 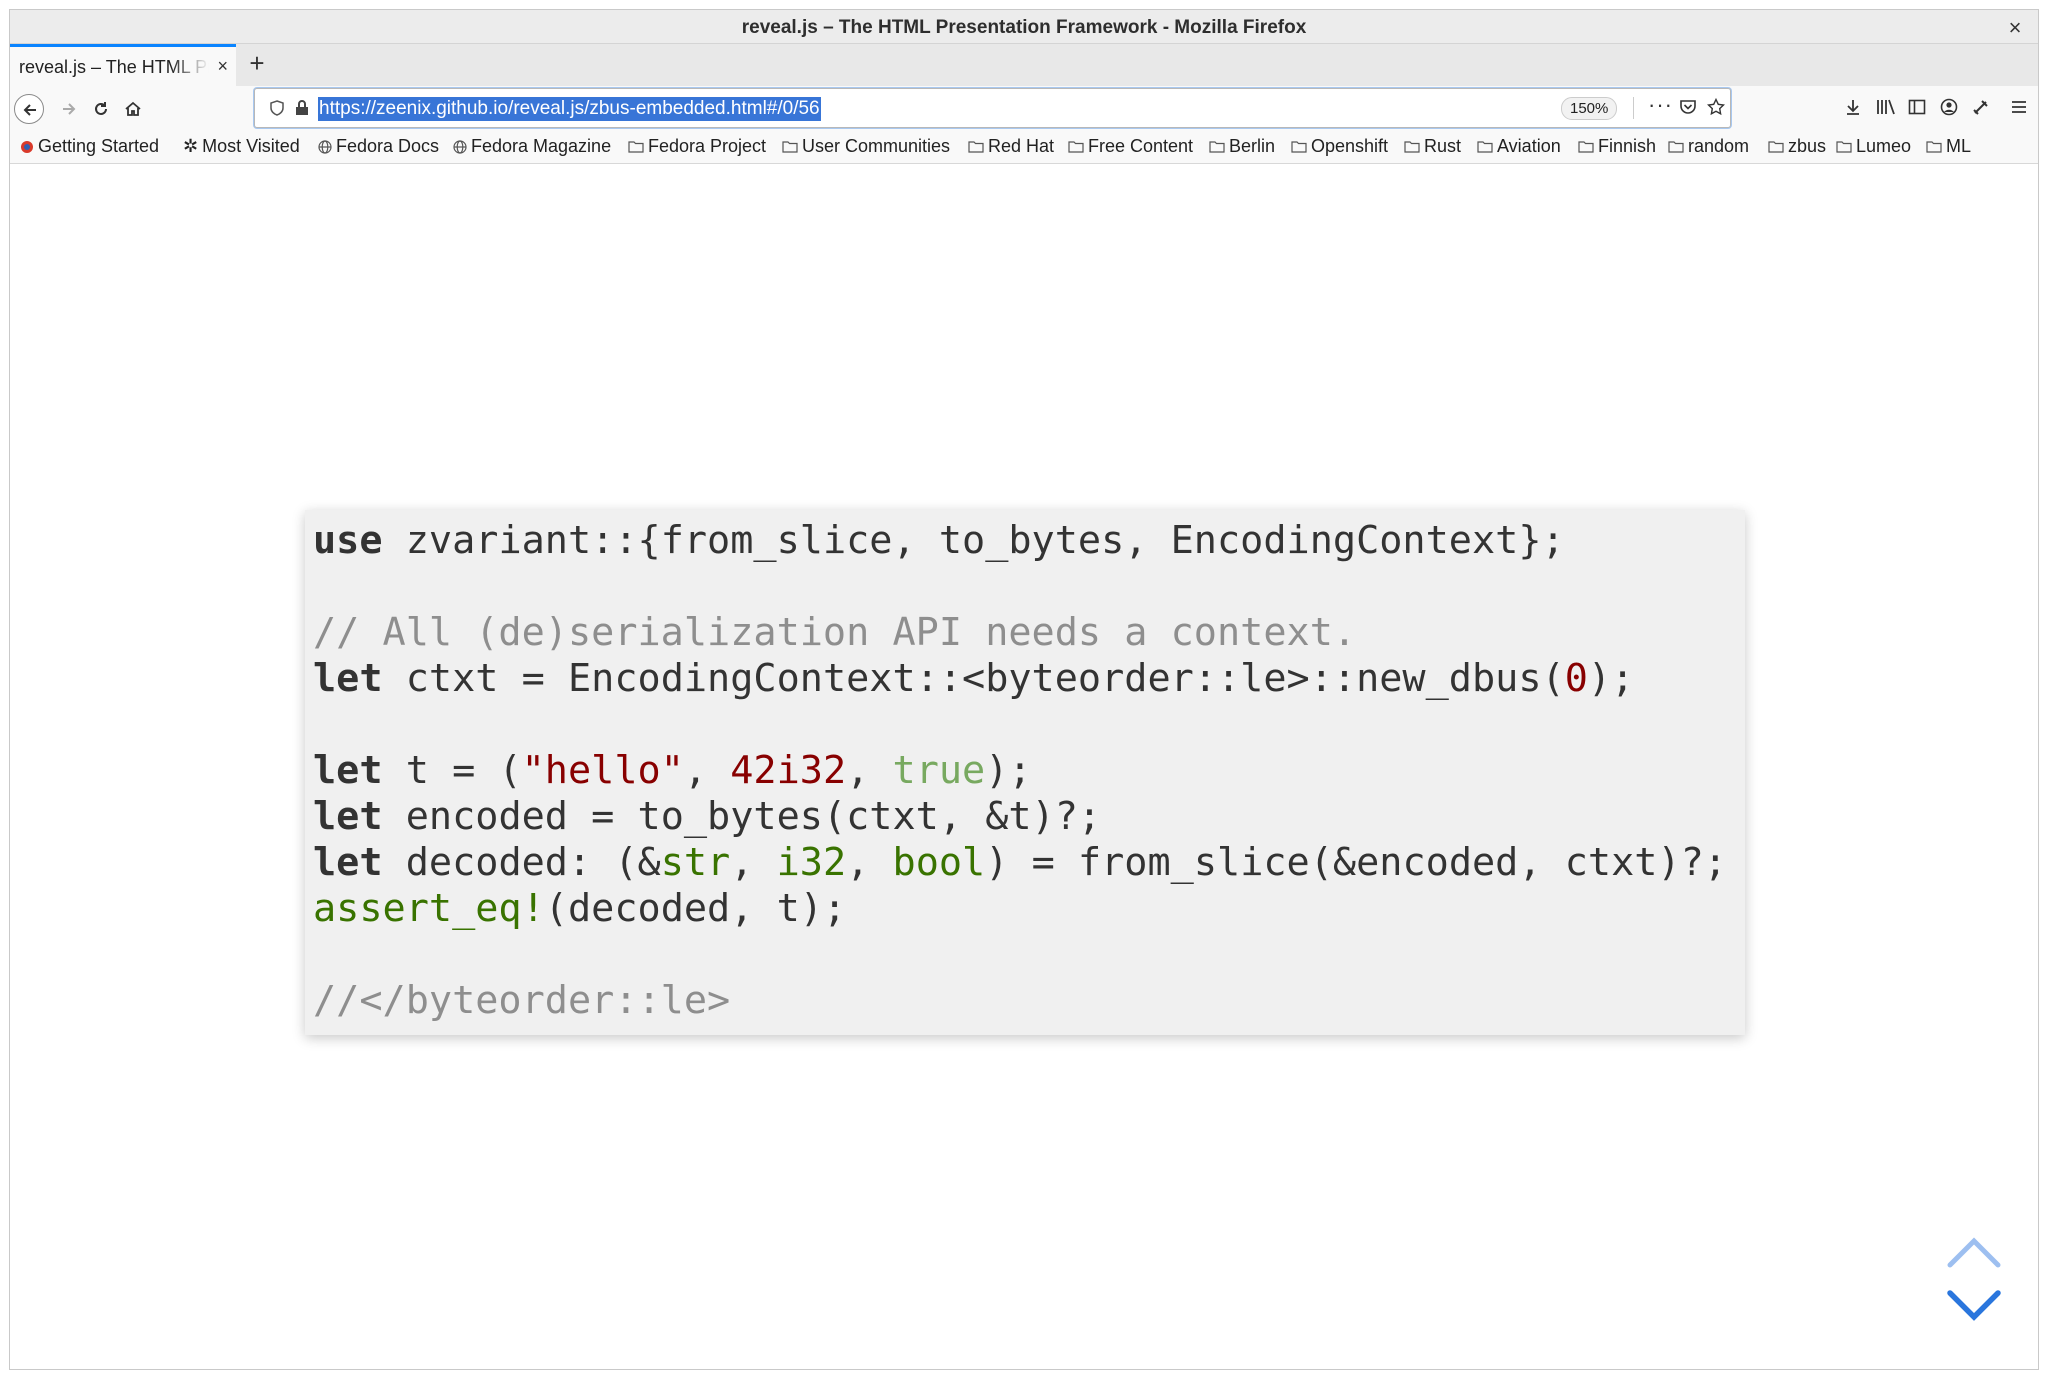 I want to click on reload-button, so click(x=101, y=109).